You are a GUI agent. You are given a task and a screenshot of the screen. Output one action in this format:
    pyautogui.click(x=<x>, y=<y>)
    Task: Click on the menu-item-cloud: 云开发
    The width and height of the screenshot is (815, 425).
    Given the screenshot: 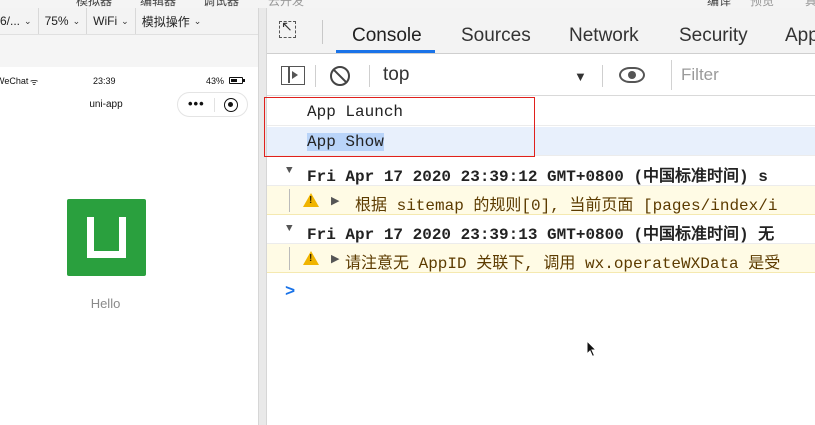 What is the action you would take?
    pyautogui.click(x=286, y=4)
    